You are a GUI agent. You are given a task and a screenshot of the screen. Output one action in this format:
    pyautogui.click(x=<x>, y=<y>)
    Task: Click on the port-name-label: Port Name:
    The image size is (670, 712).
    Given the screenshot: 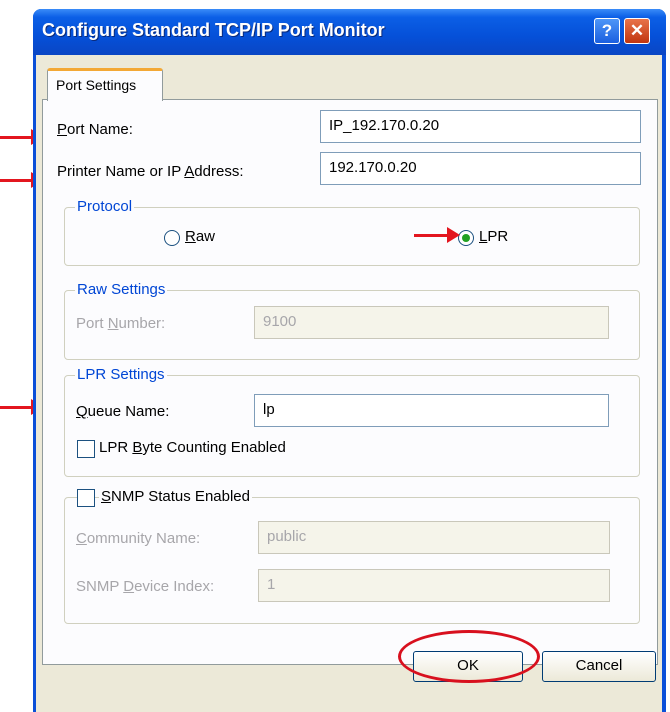 What is the action you would take?
    pyautogui.click(x=95, y=129)
    